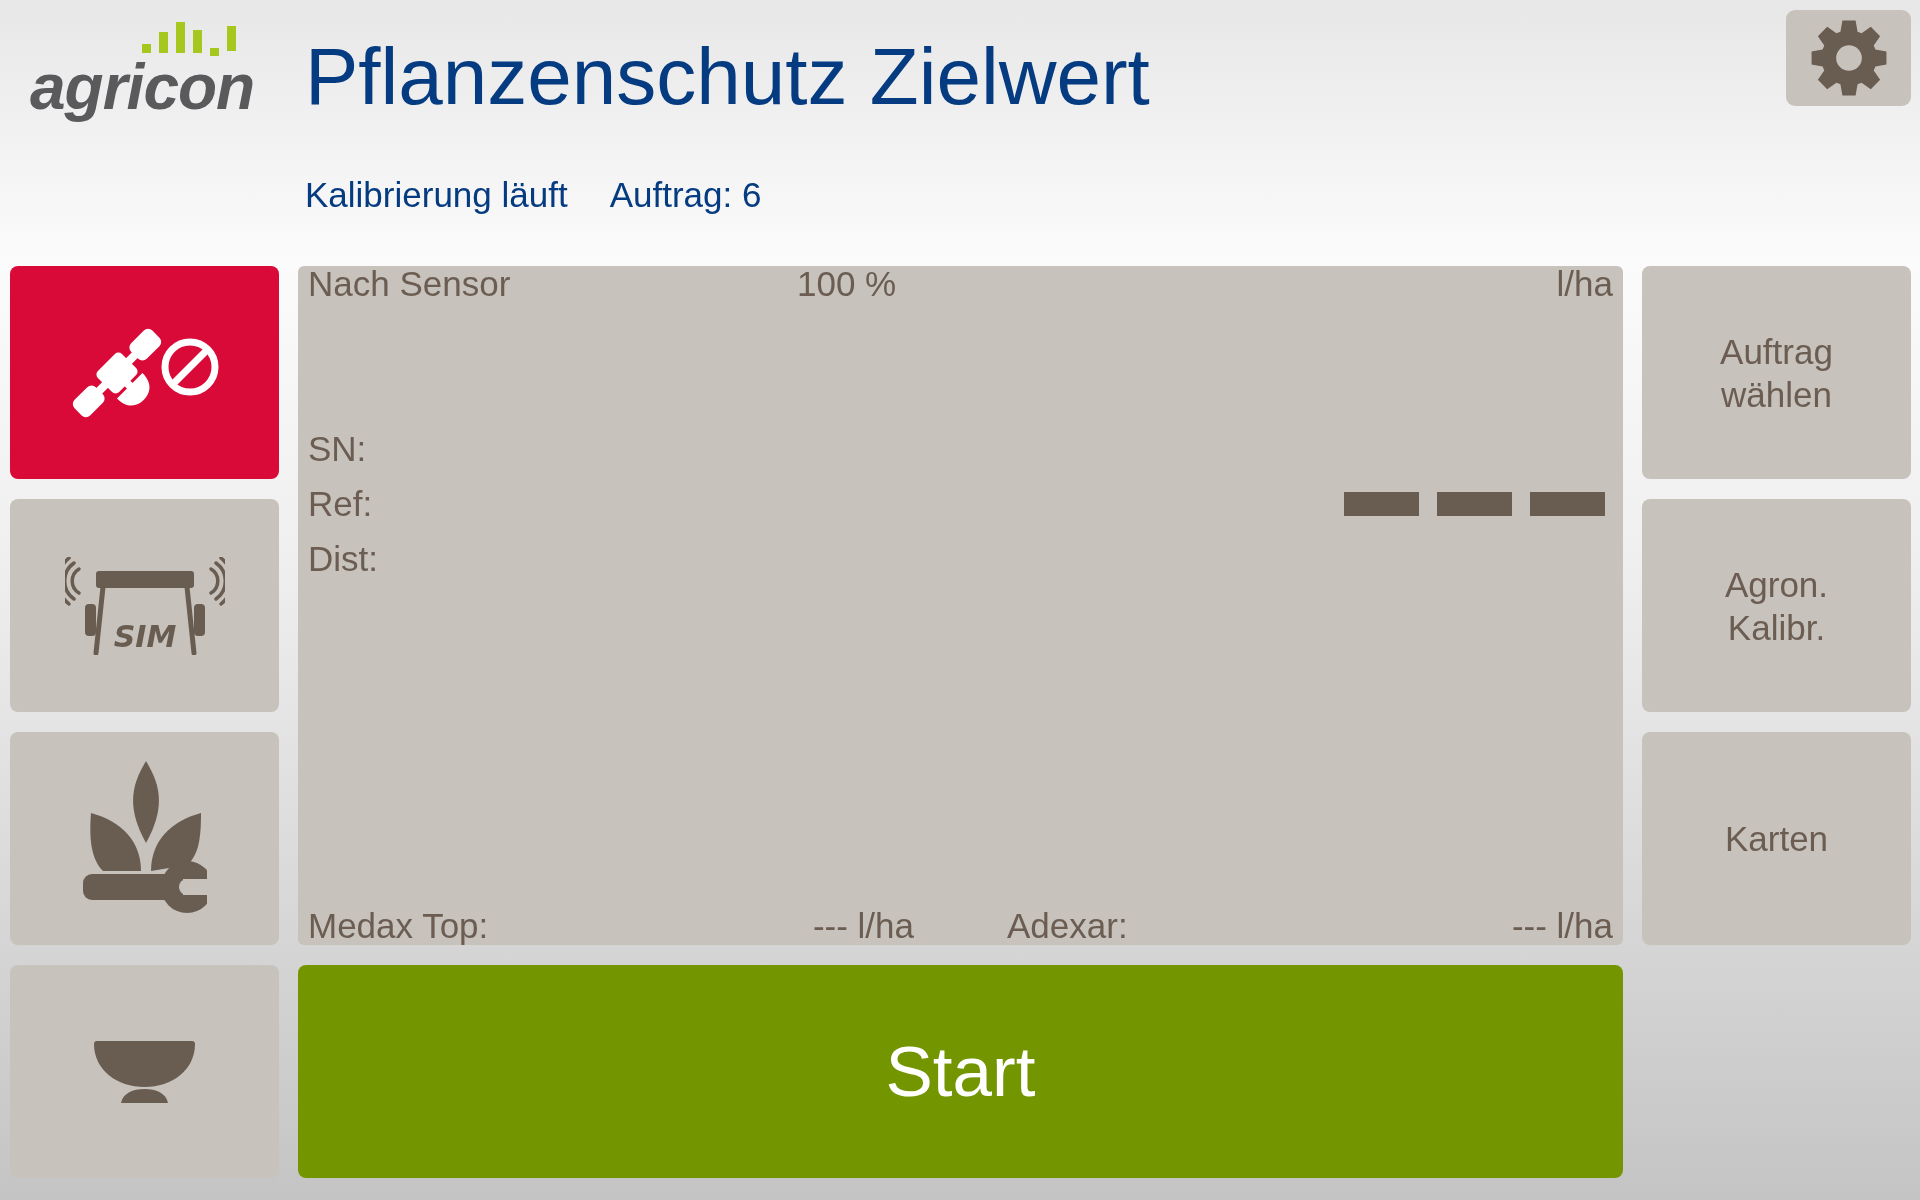 The height and width of the screenshot is (1200, 1920). Describe the element at coordinates (142, 87) in the screenshot. I see `logo-text: agricon` at that location.